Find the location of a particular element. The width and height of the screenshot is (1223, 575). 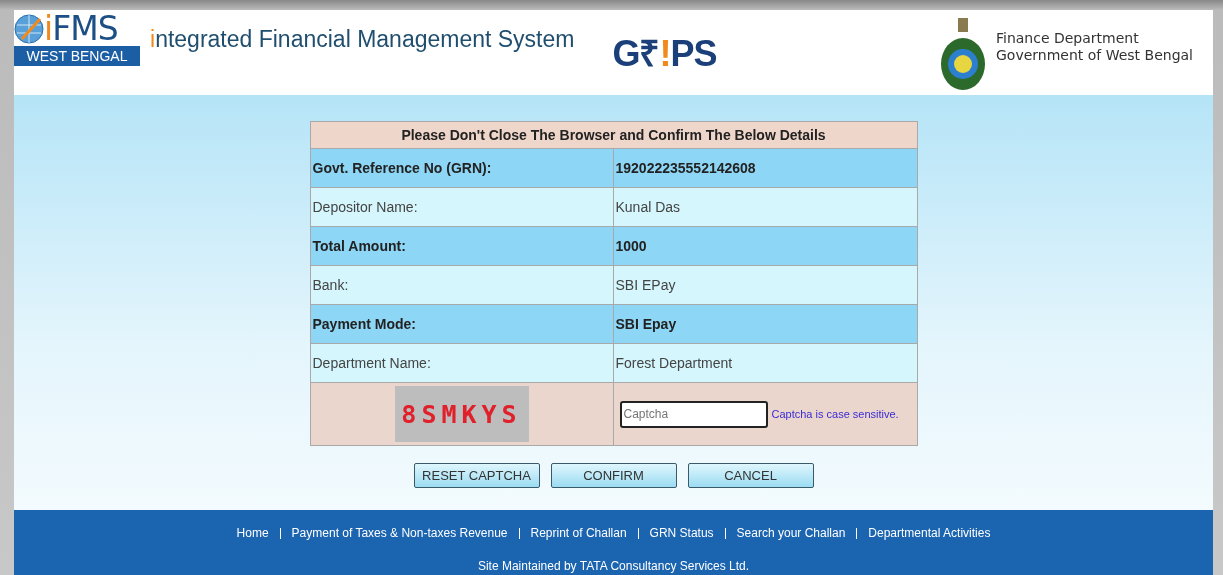

footer-credit: Site Maintained by TATA Consultancy Services Ltd. is located at coordinates (613, 566).